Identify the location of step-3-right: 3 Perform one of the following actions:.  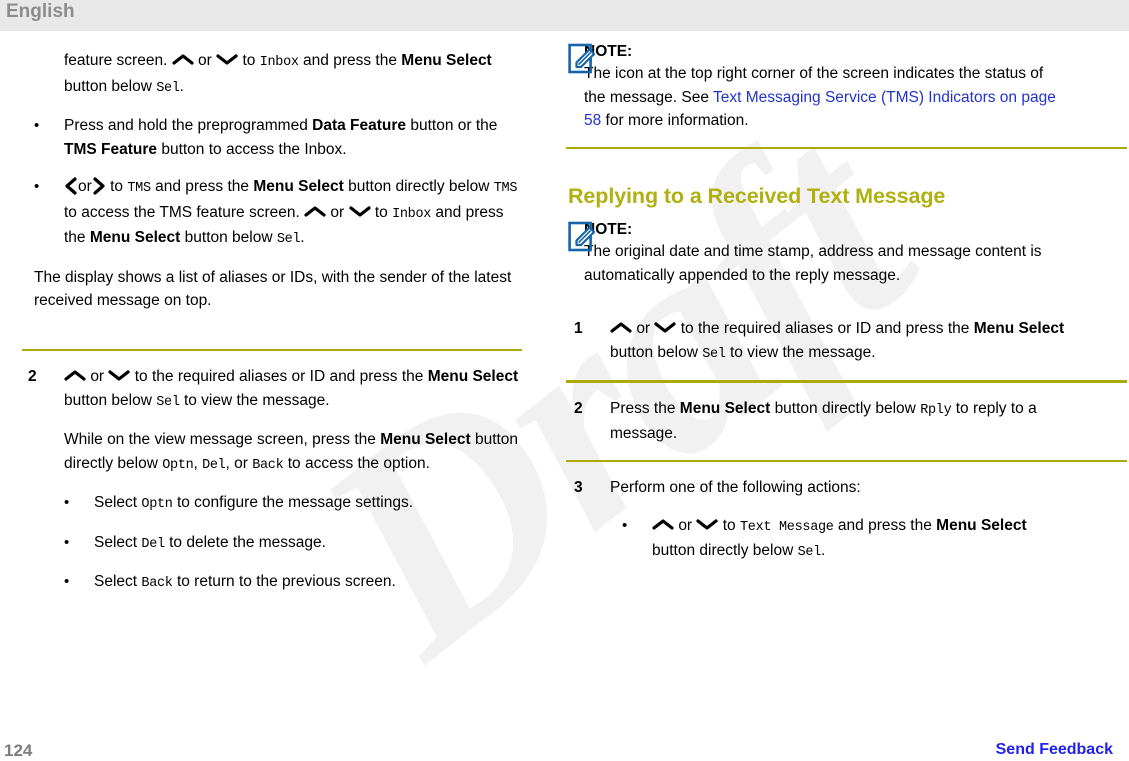
(818, 488).